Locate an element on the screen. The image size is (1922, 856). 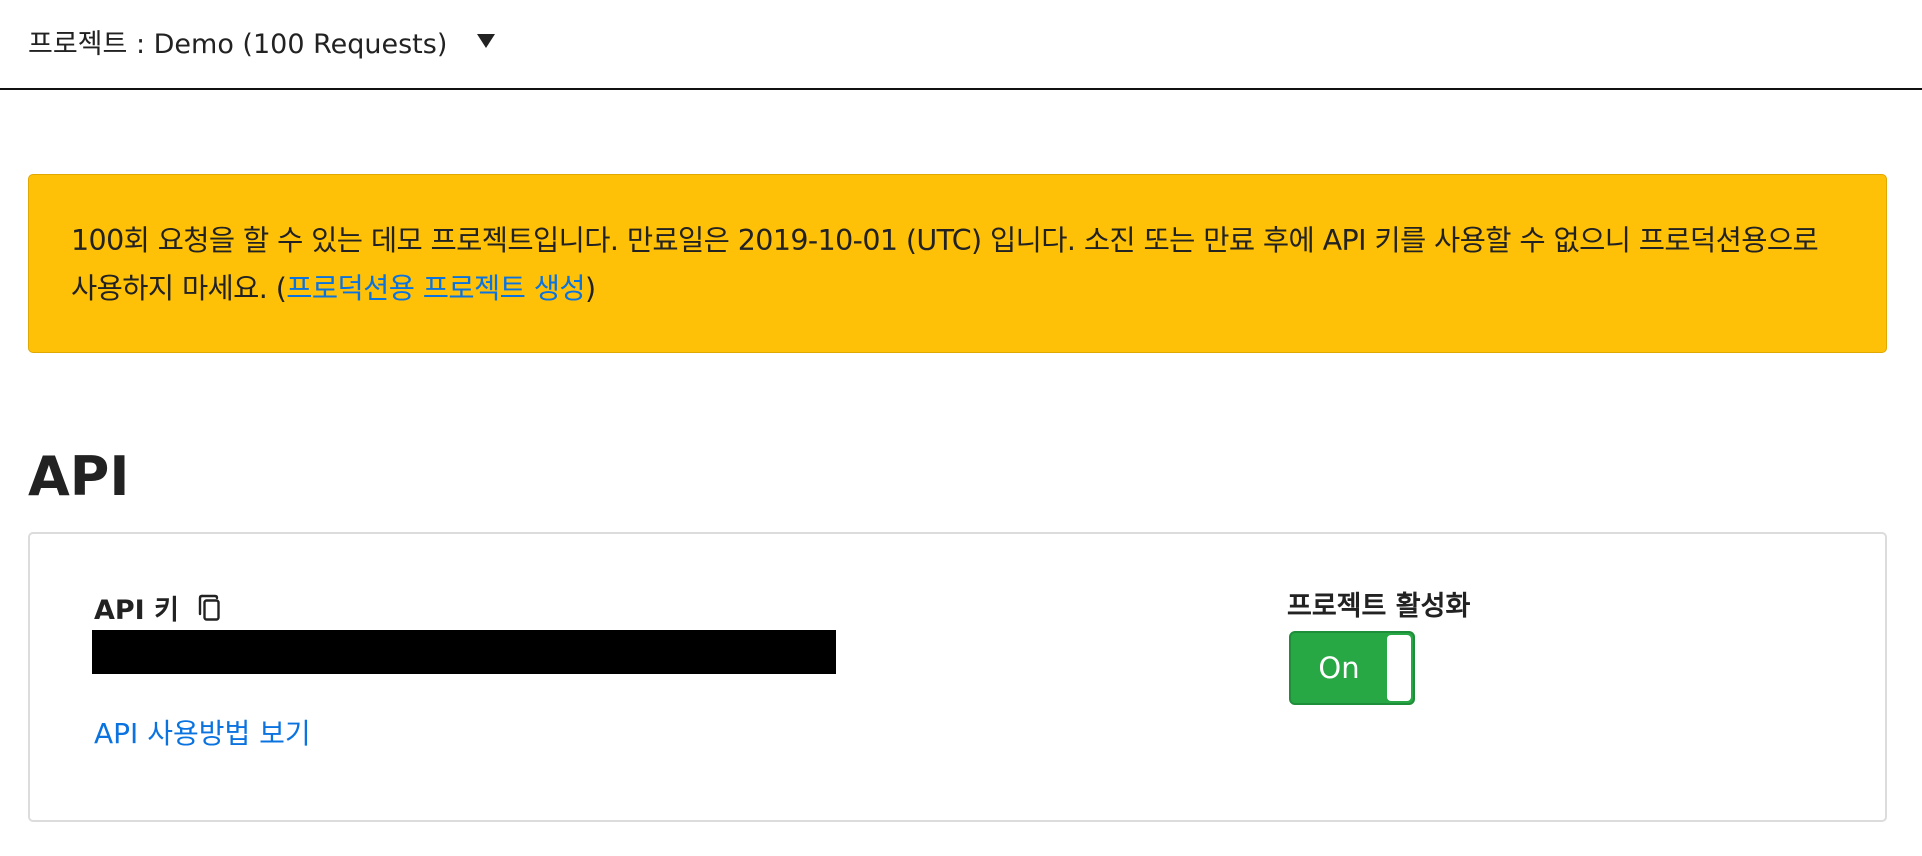
copy-icon is located at coordinates (209, 608).